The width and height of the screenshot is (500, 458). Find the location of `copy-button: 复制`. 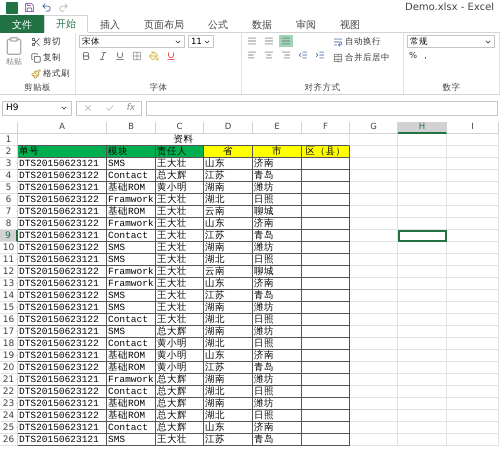

copy-button: 复制 is located at coordinates (50, 58).